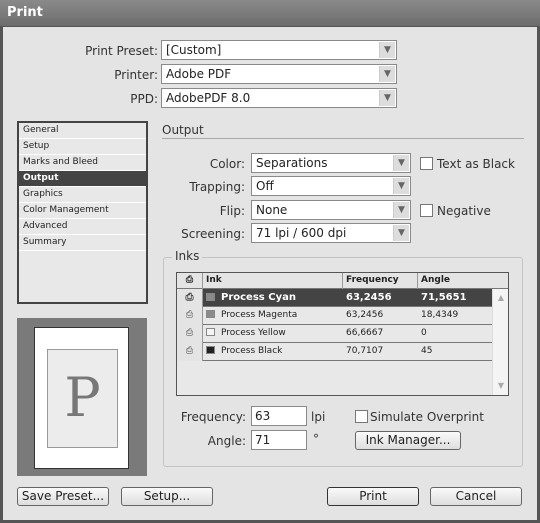 Image resolution: width=540 pixels, height=523 pixels. Describe the element at coordinates (464, 211) in the screenshot. I see `negative-label: Negative` at that location.